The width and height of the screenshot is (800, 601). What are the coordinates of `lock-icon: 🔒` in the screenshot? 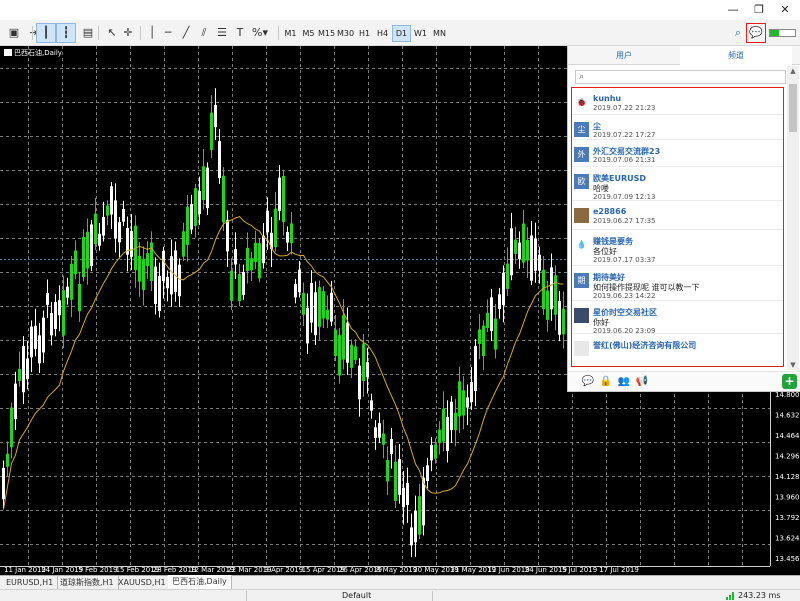 It's located at (606, 382).